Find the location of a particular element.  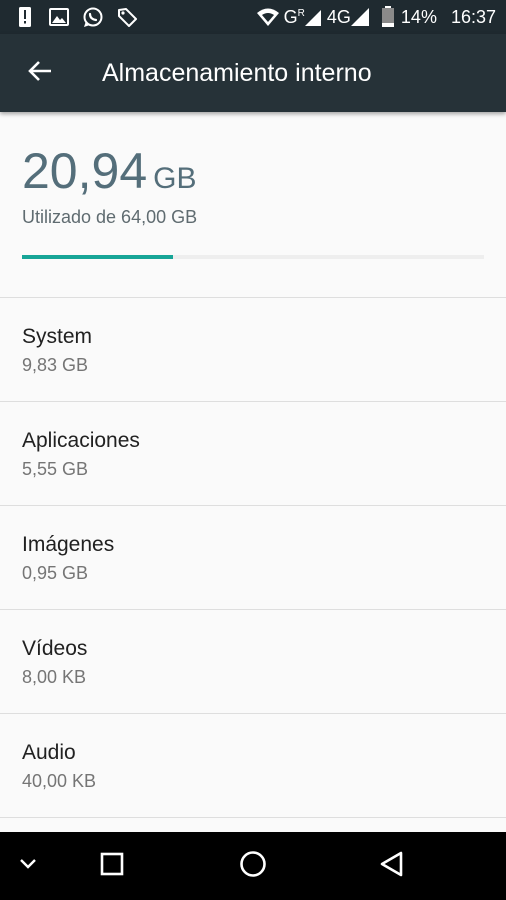

page-title: Almacenamiento interno is located at coordinates (237, 73).